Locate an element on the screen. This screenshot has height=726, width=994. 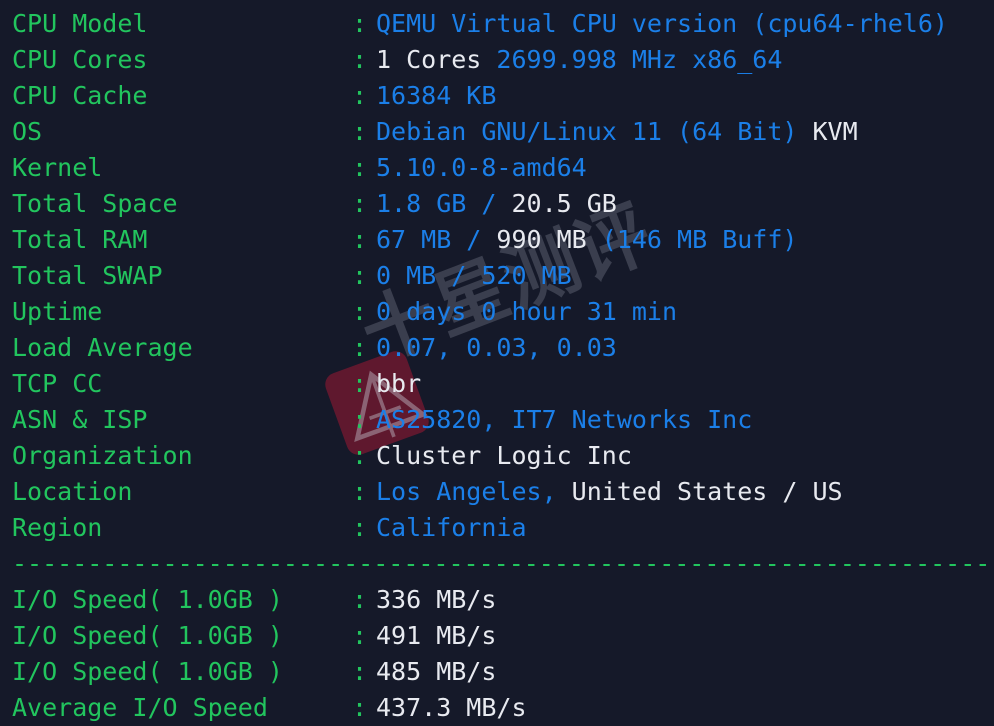
row-value: 491 MB/s is located at coordinates (436, 635).